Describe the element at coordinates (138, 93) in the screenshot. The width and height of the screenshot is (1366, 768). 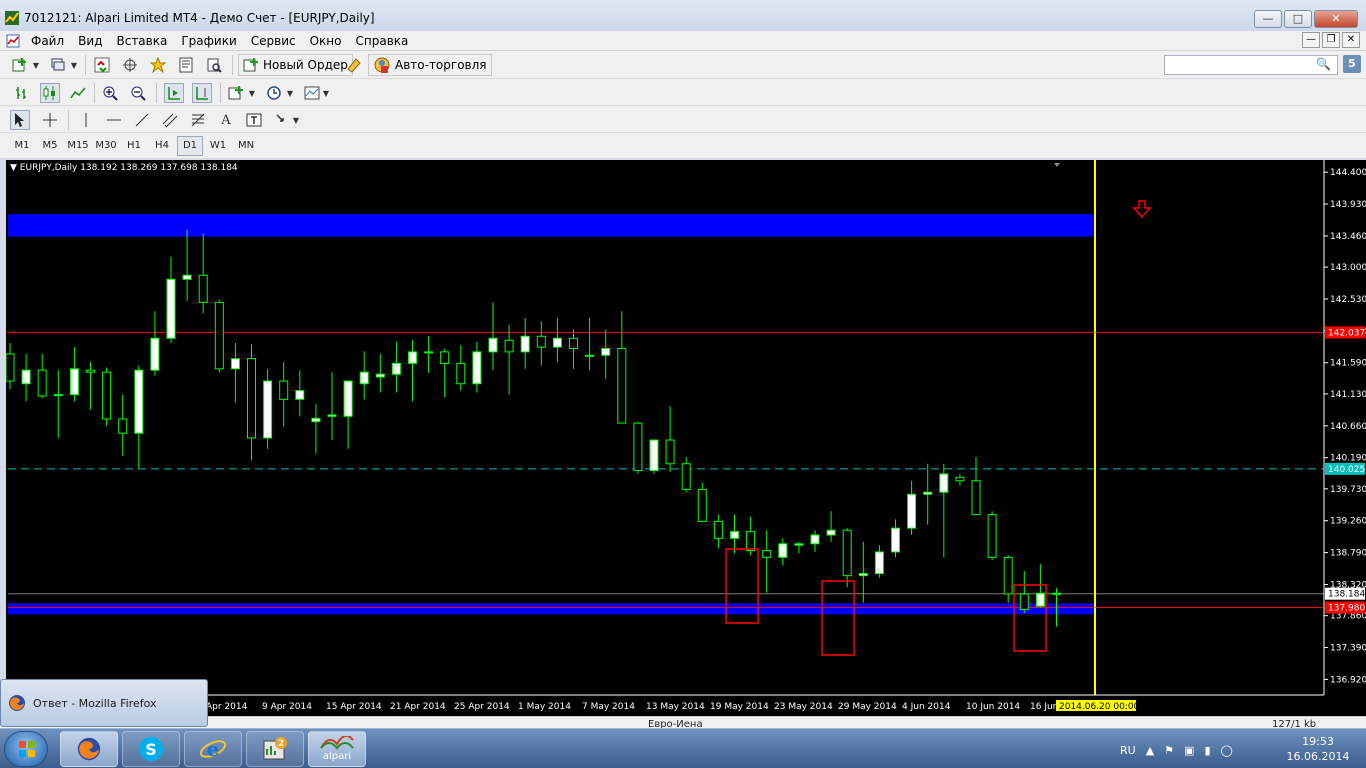
I see `zoom-out-icon` at that location.